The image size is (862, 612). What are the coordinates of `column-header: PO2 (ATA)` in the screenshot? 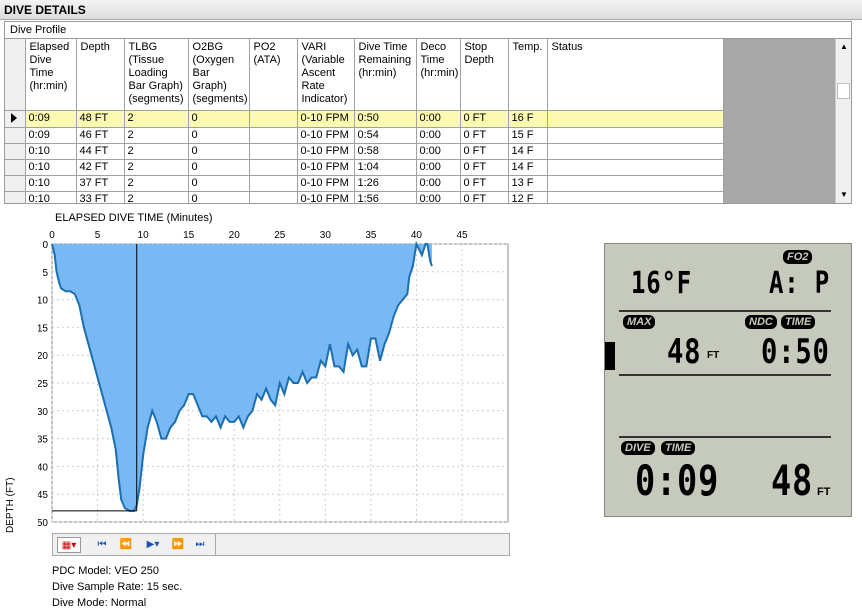 It's located at (273, 75).